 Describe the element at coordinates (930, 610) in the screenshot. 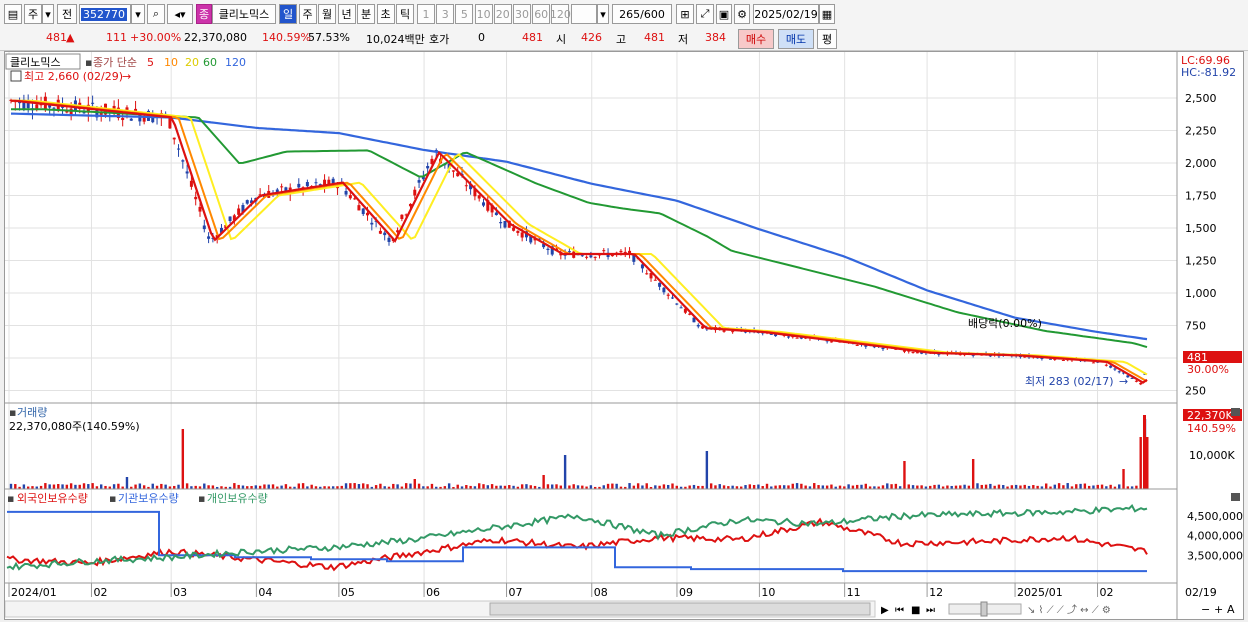

I see `forward-icon: ⏭` at that location.